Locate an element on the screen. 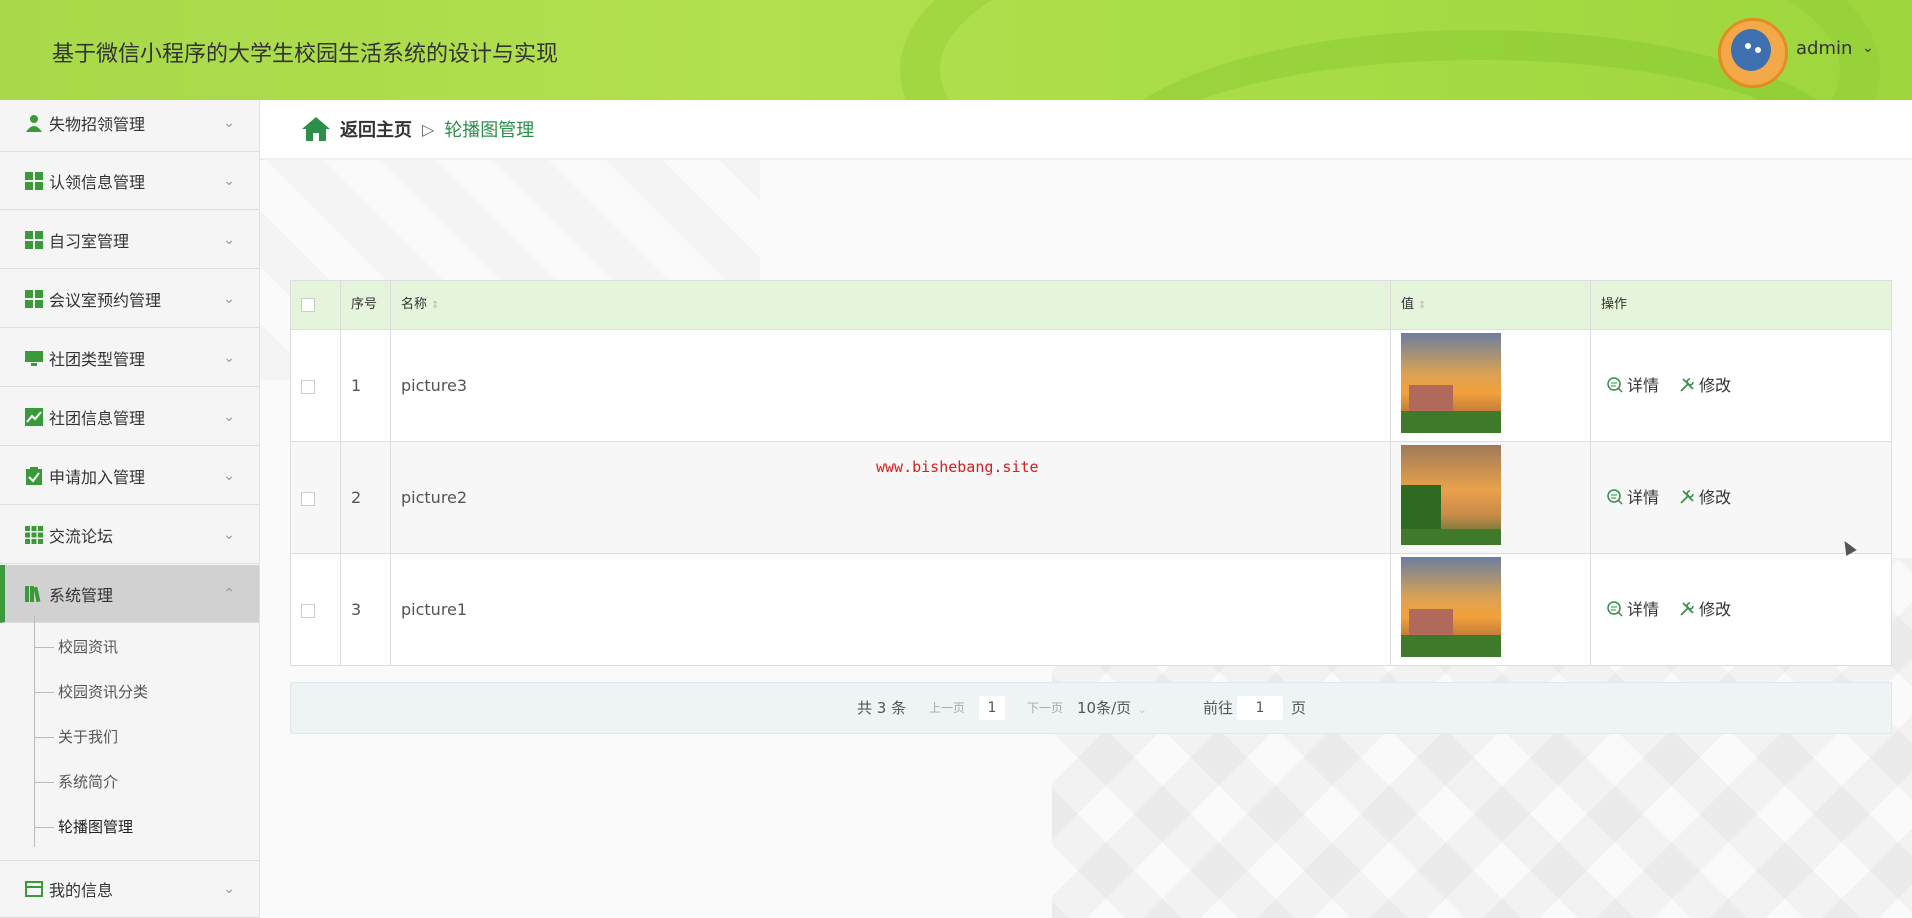  column-header-index: 序号 is located at coordinates (366, 305).